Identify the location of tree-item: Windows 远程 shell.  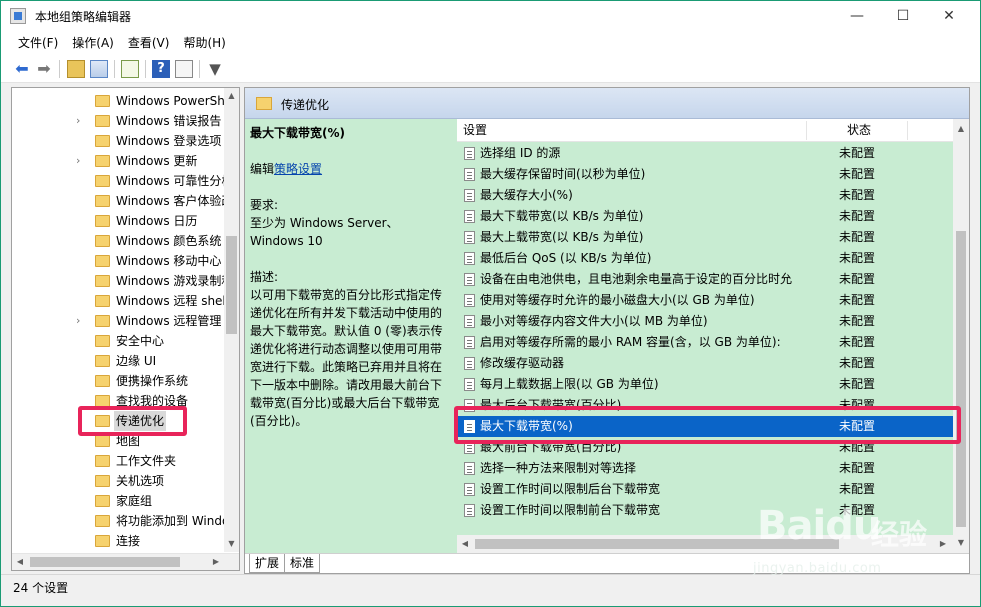
(119, 301).